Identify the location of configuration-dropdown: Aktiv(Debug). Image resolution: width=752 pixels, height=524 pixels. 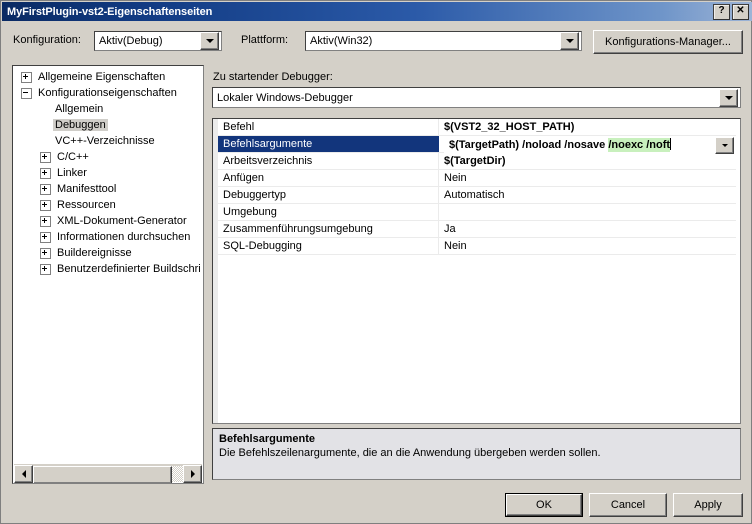
(158, 41).